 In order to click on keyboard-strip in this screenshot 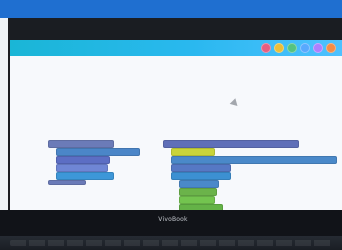, I will do `click(171, 243)`.